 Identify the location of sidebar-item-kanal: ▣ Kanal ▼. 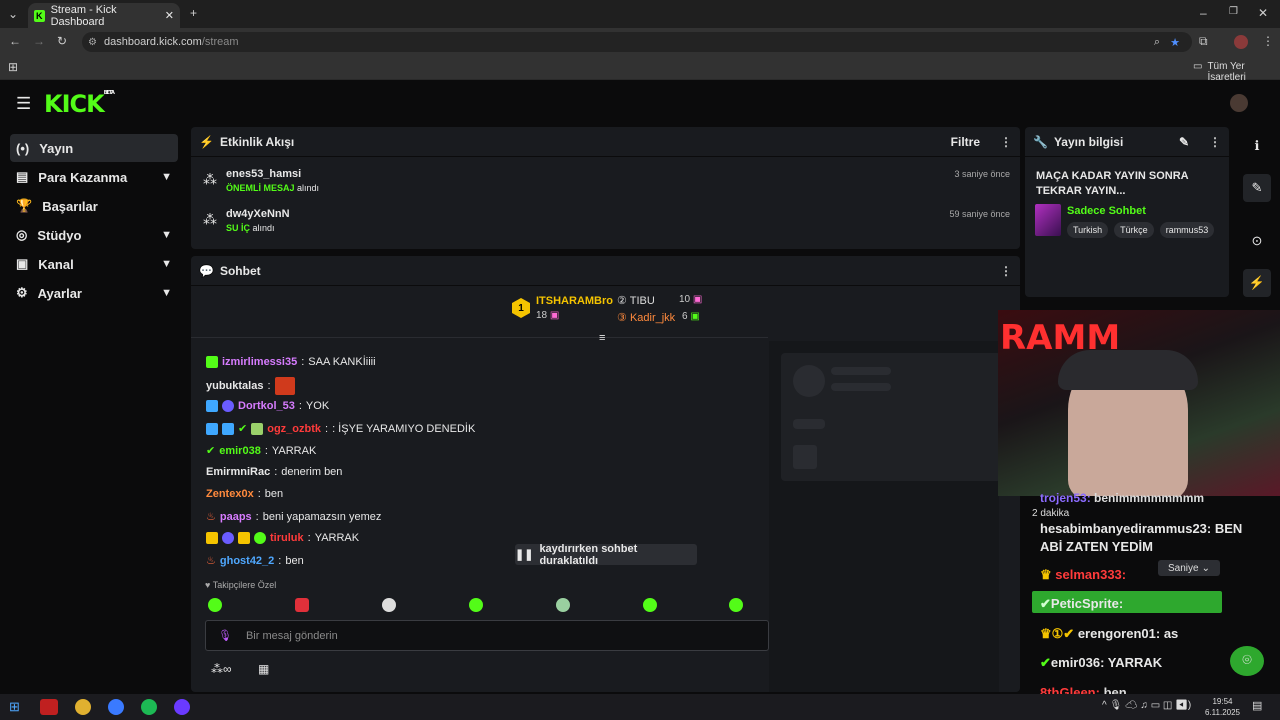
(94, 264).